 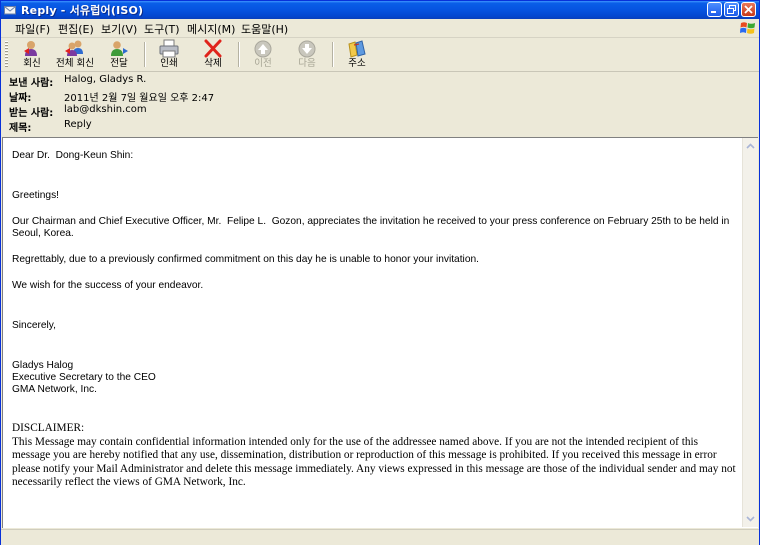 I want to click on arrow-up-icon, so click(x=263, y=49).